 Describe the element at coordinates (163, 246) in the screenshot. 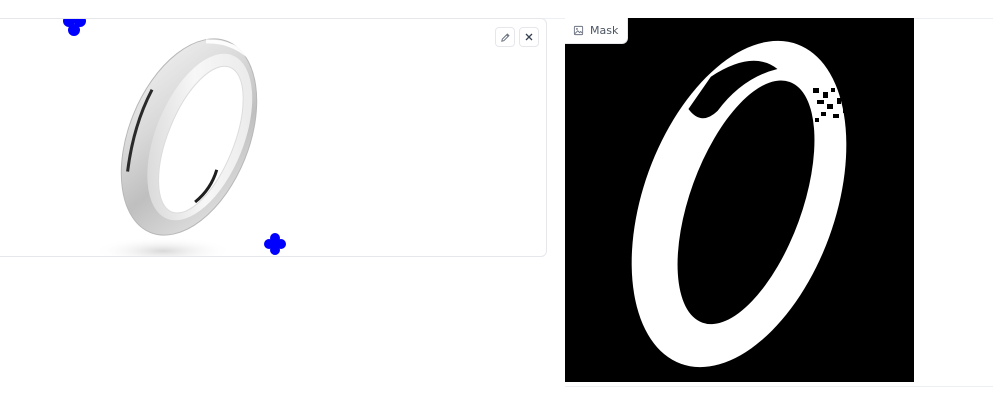

I see `ring-reflection` at that location.